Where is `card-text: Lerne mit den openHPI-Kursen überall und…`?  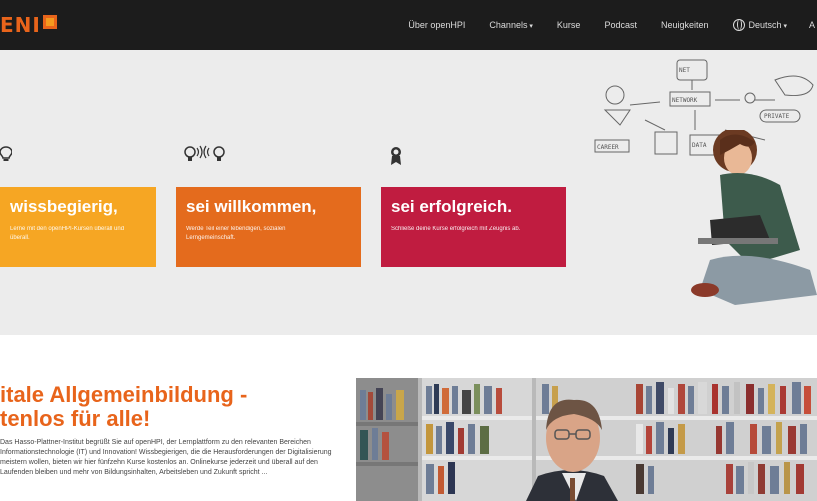 card-text: Lerne mit den openHPI-Kursen überall und… is located at coordinates (67, 233).